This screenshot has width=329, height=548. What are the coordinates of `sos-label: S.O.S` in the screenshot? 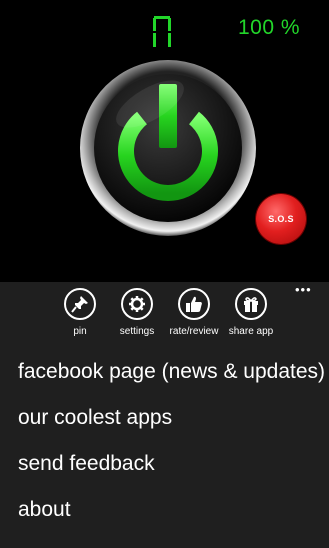 It's located at (281, 219).